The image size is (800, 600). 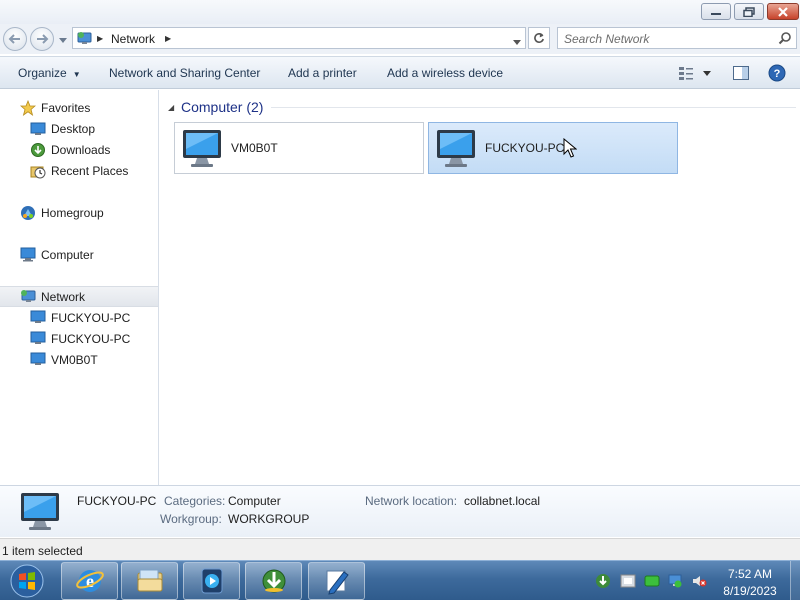 I want to click on close-button, so click(x=783, y=11).